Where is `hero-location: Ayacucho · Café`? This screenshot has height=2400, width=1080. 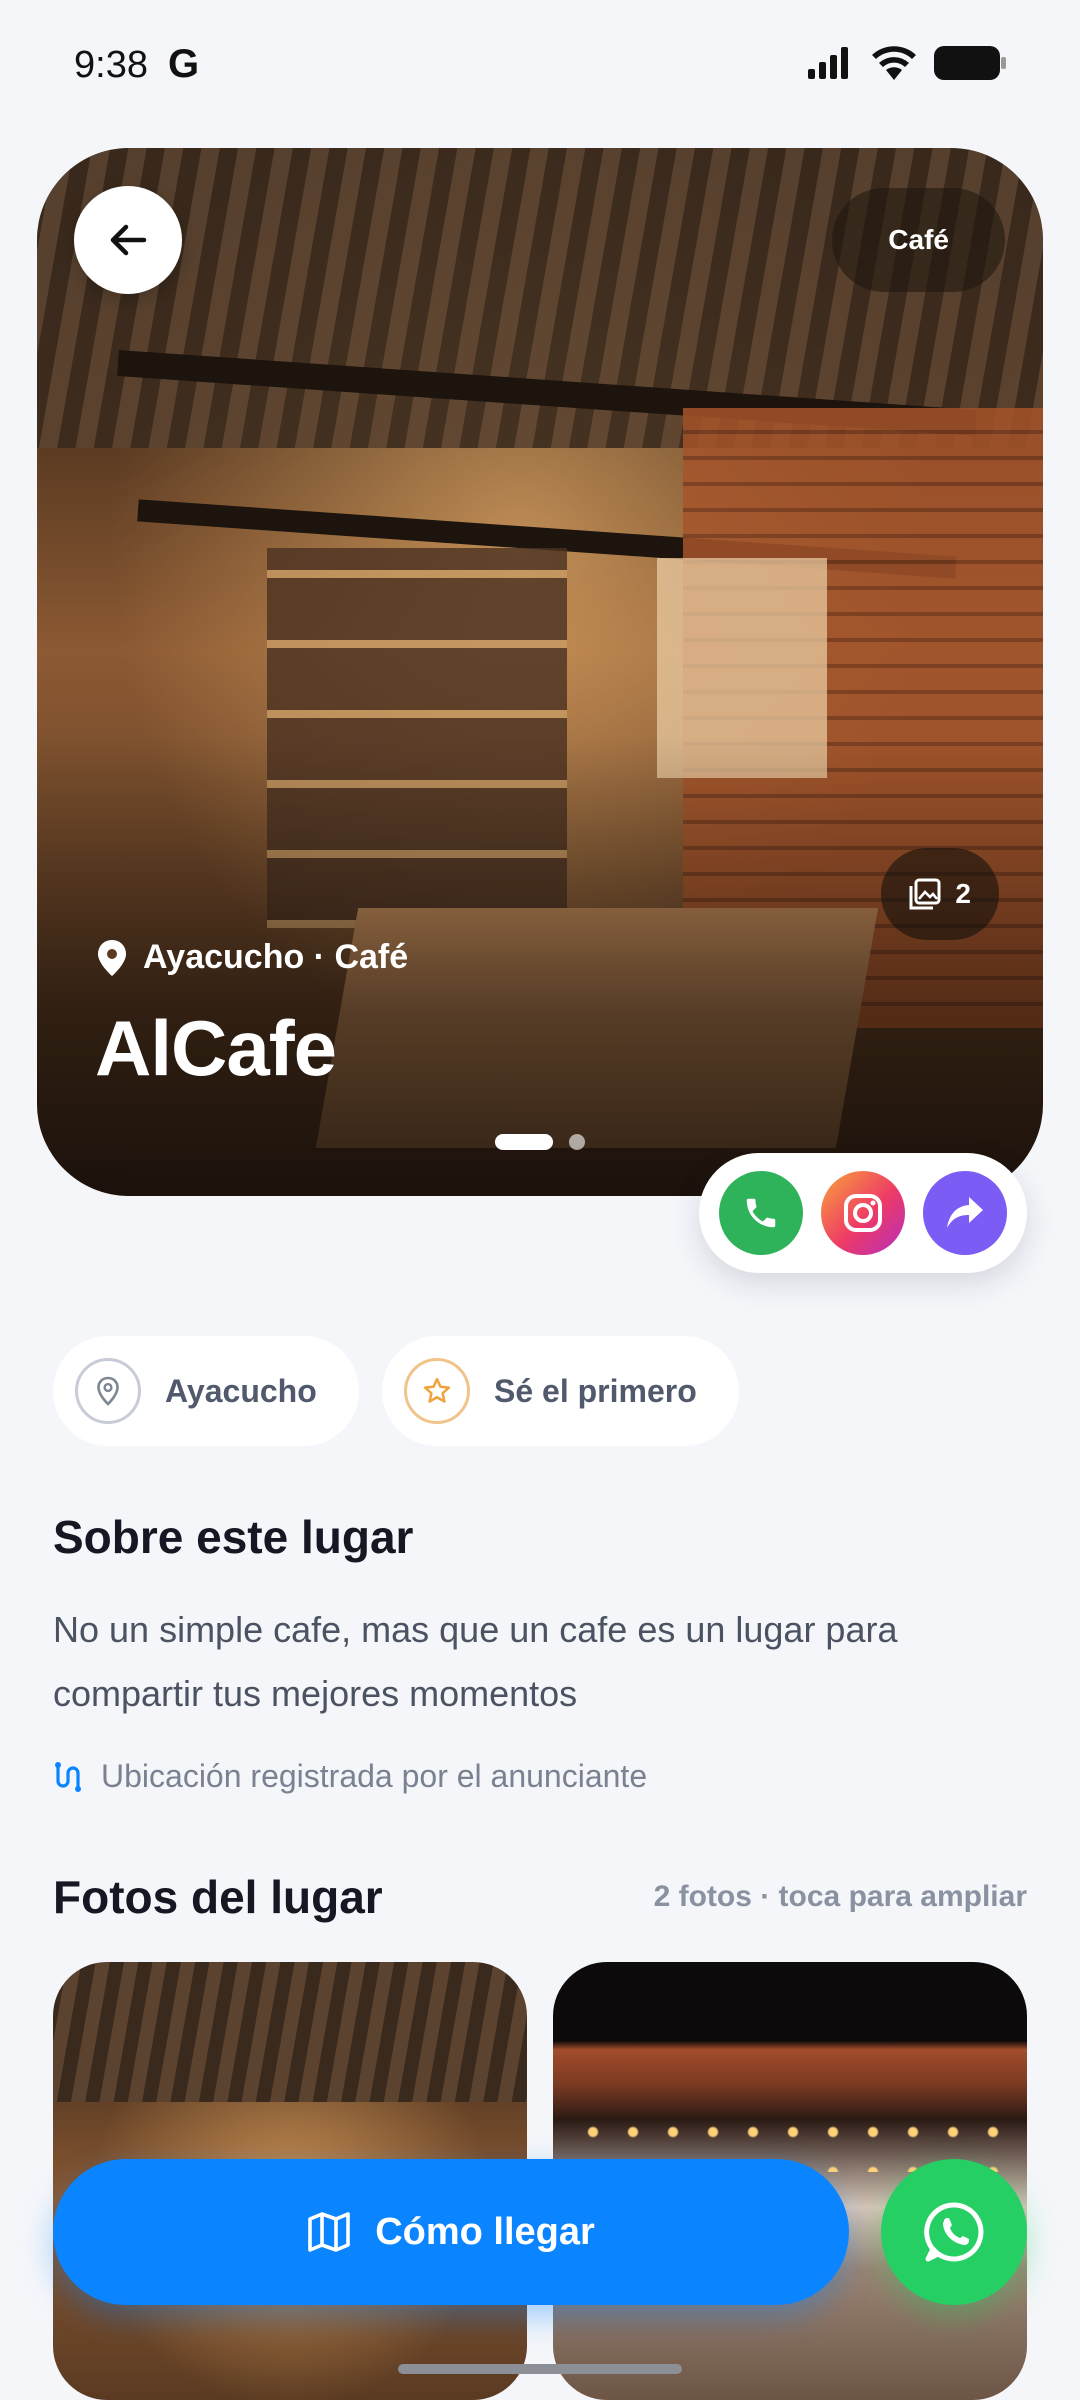
hero-location: Ayacucho · Café is located at coordinates (252, 957).